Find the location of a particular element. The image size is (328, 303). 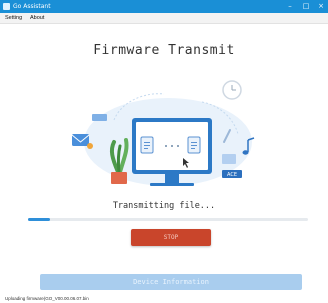

maximize-button: □ is located at coordinates (306, 6).